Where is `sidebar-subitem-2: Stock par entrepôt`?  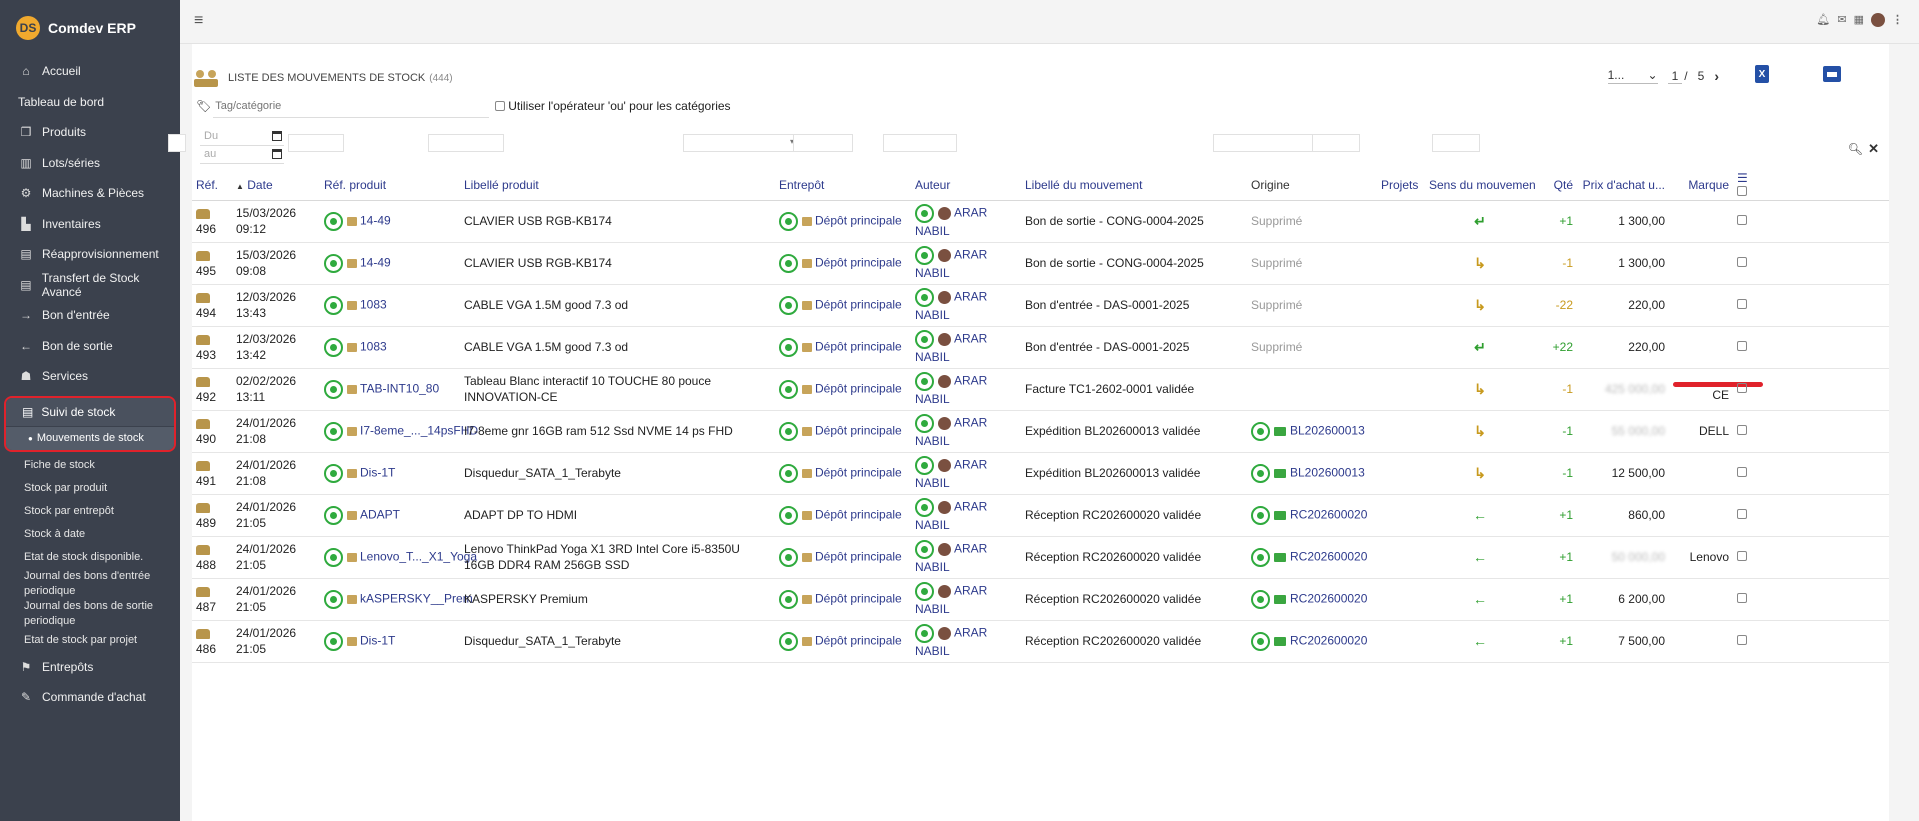 sidebar-subitem-2: Stock par entrepôt is located at coordinates (90, 511).